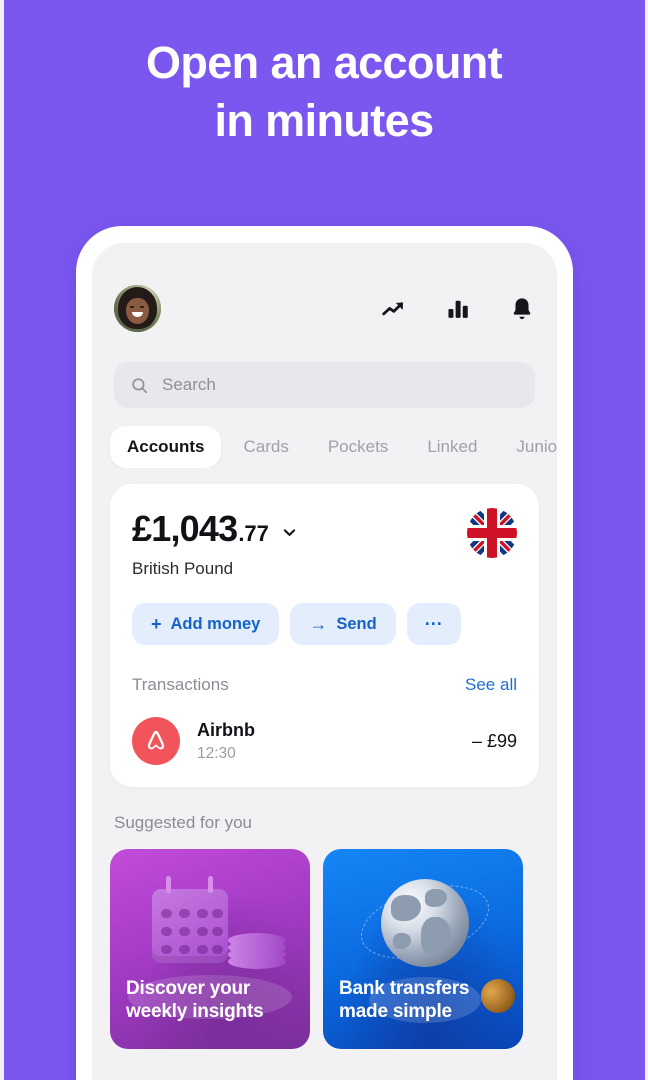  I want to click on more-actions-button: ···, so click(433, 624).